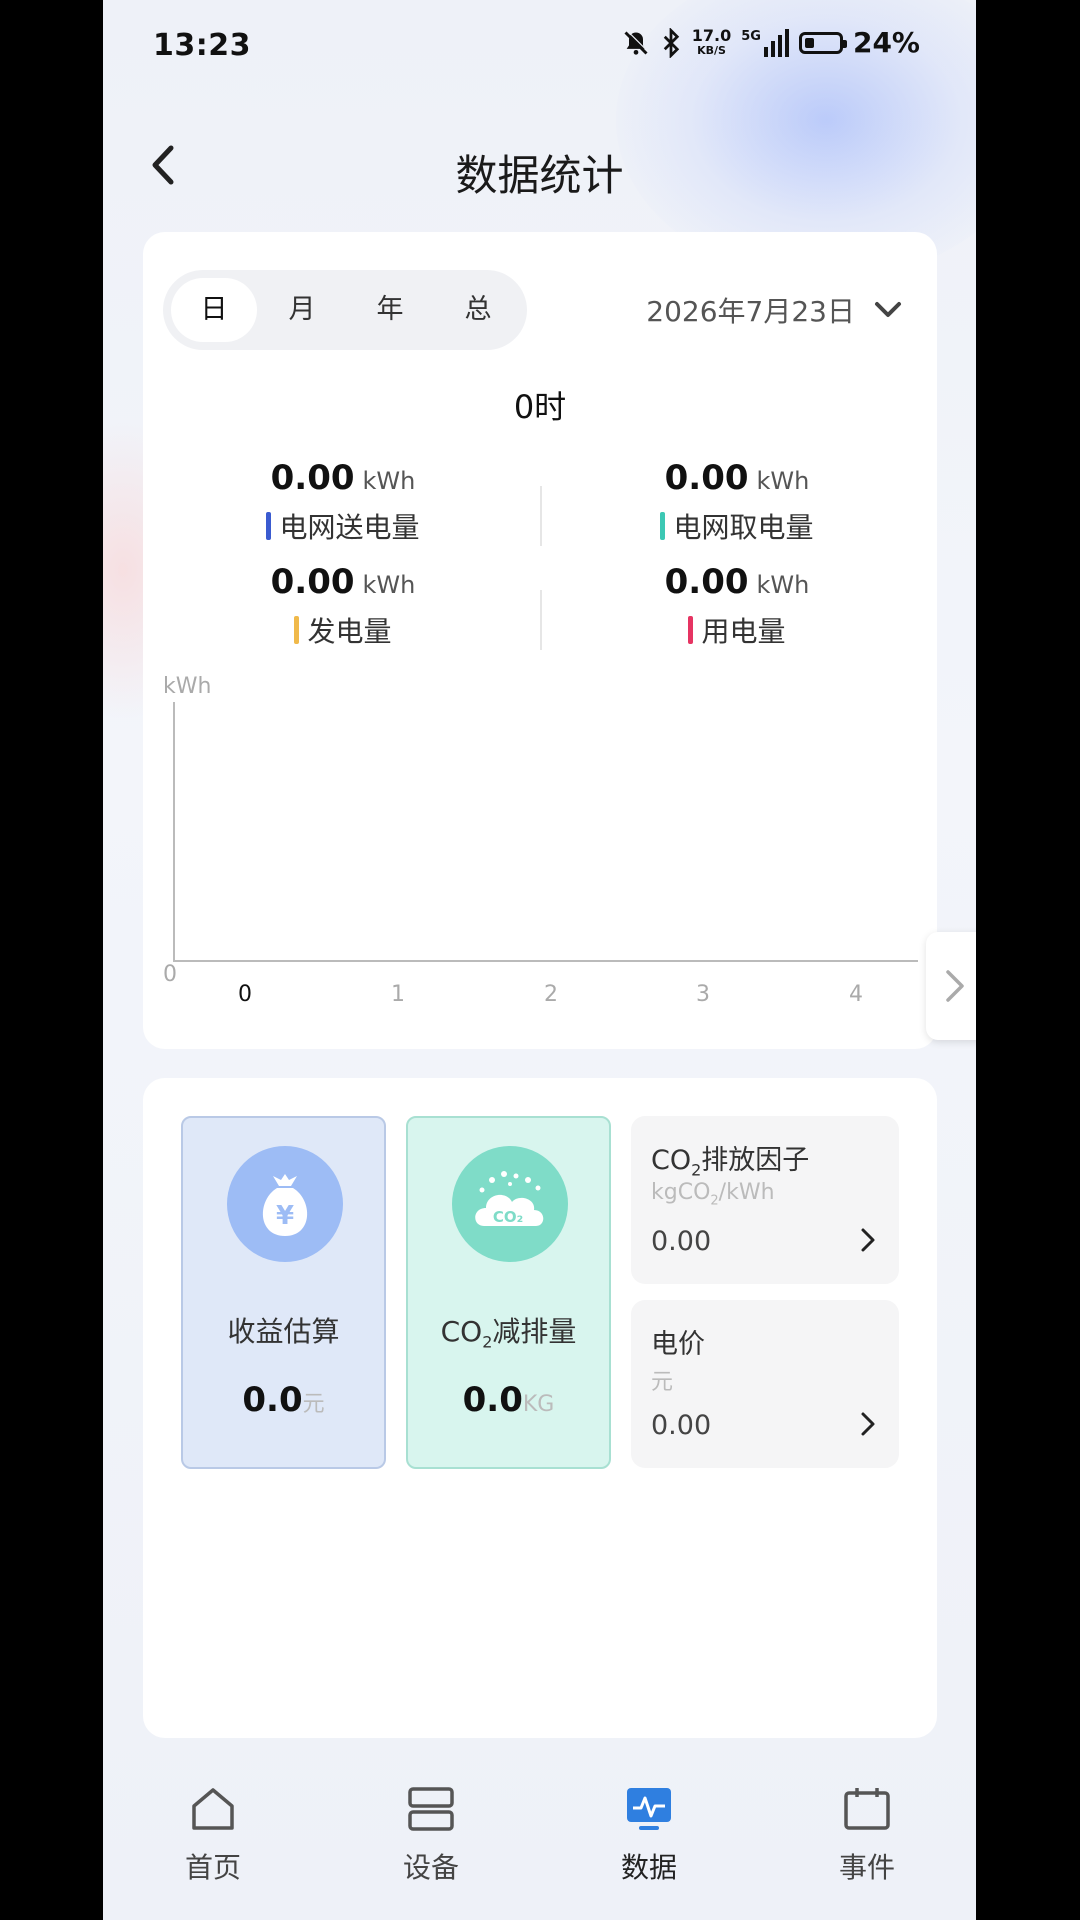 The width and height of the screenshot is (1080, 1920). Describe the element at coordinates (545, 961) in the screenshot. I see `chart-x-axis` at that location.